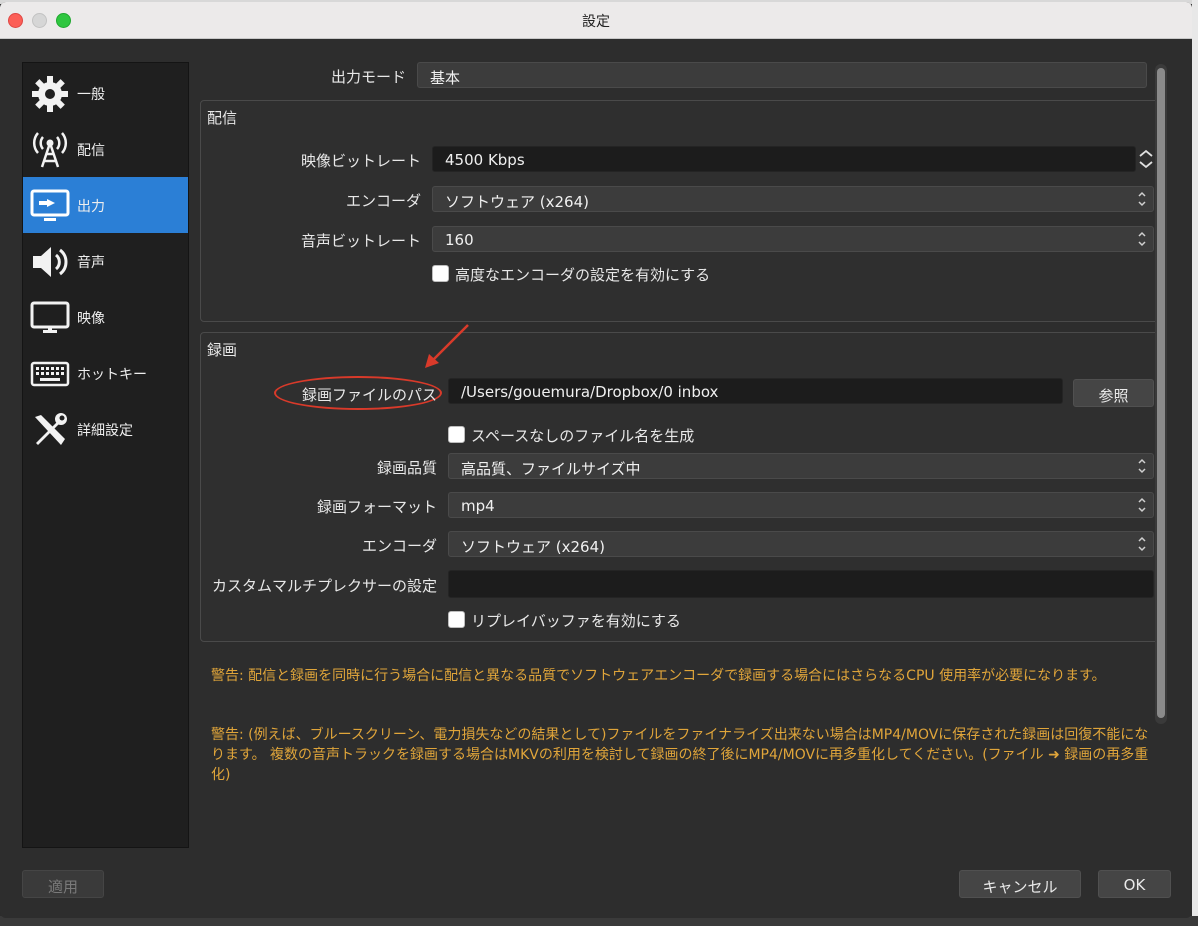 Image resolution: width=1198 pixels, height=926 pixels. Describe the element at coordinates (50, 374) in the screenshot. I see `keyboard-icon` at that location.